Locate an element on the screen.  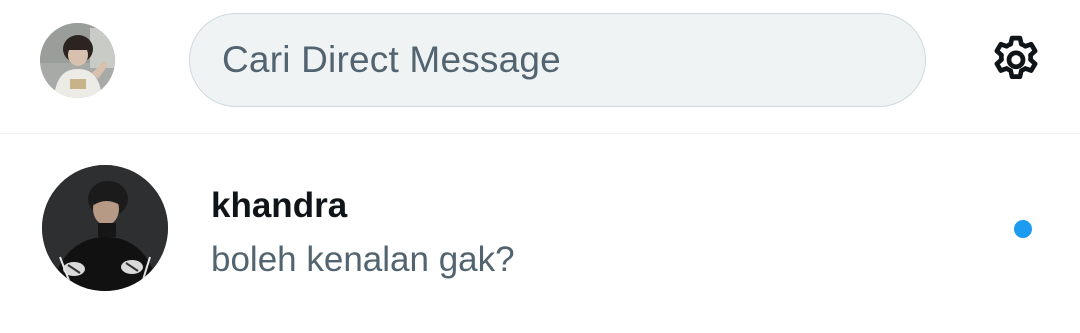
settings-button is located at coordinates (1016, 61).